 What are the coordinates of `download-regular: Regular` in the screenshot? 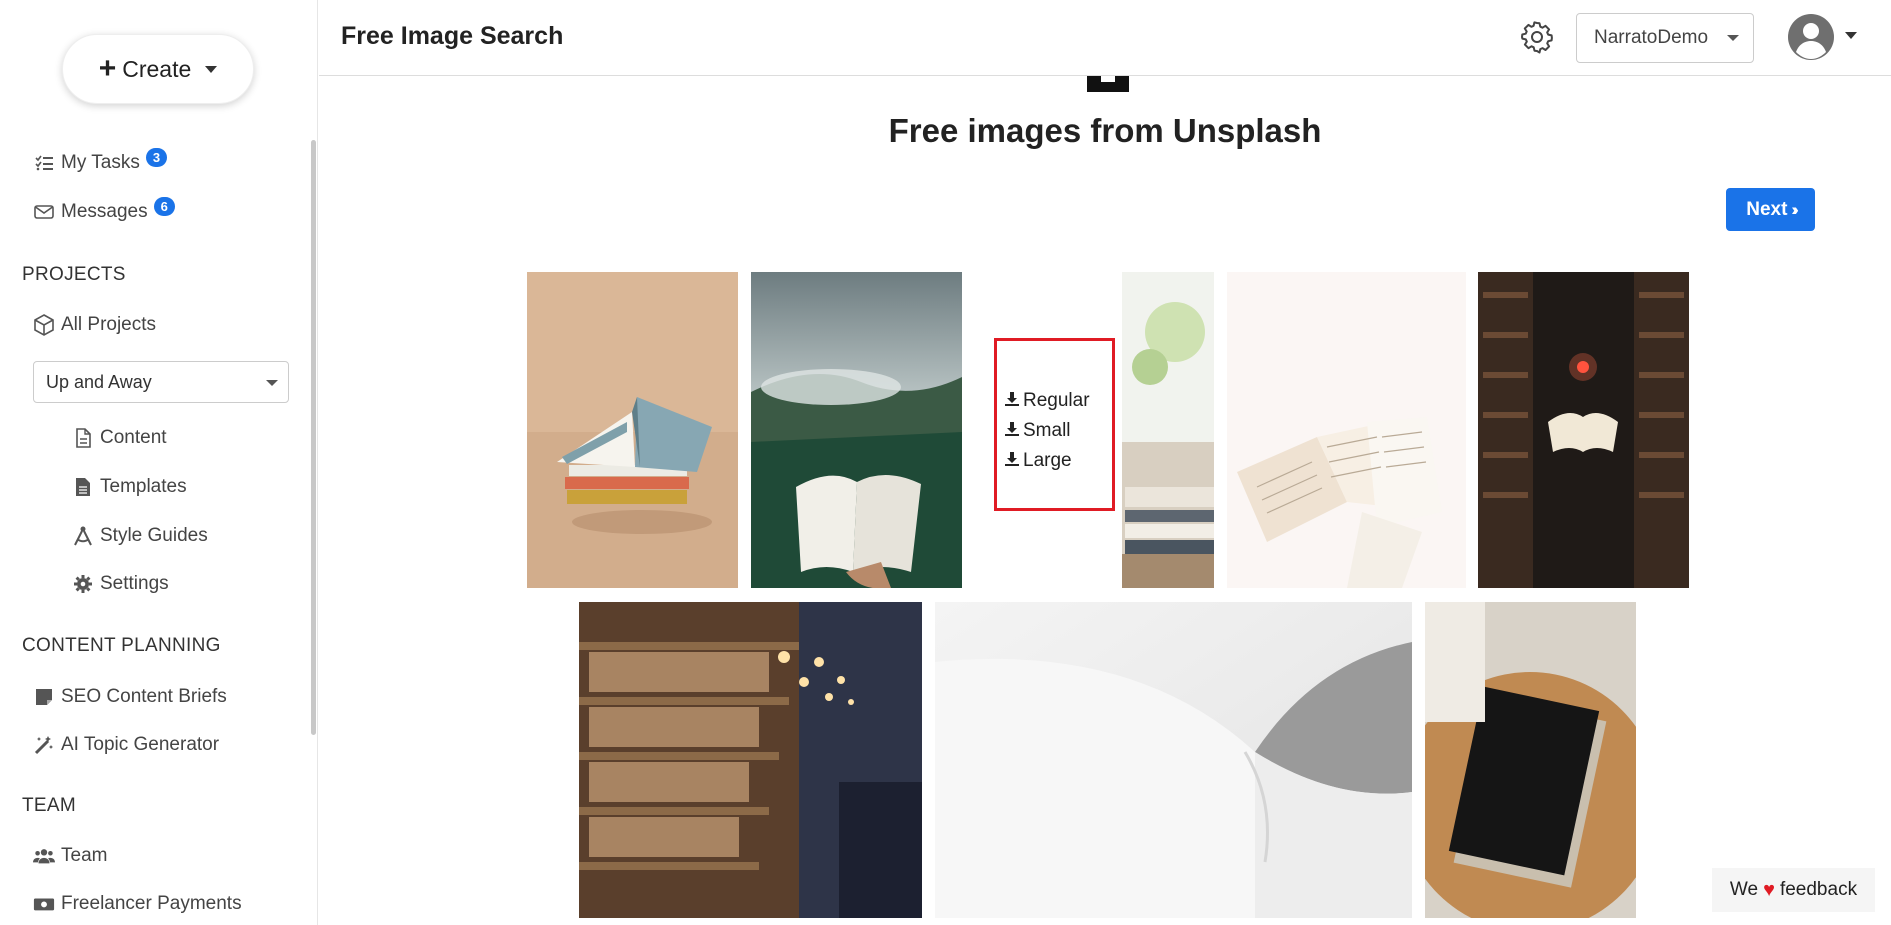 It's located at (1054, 401).